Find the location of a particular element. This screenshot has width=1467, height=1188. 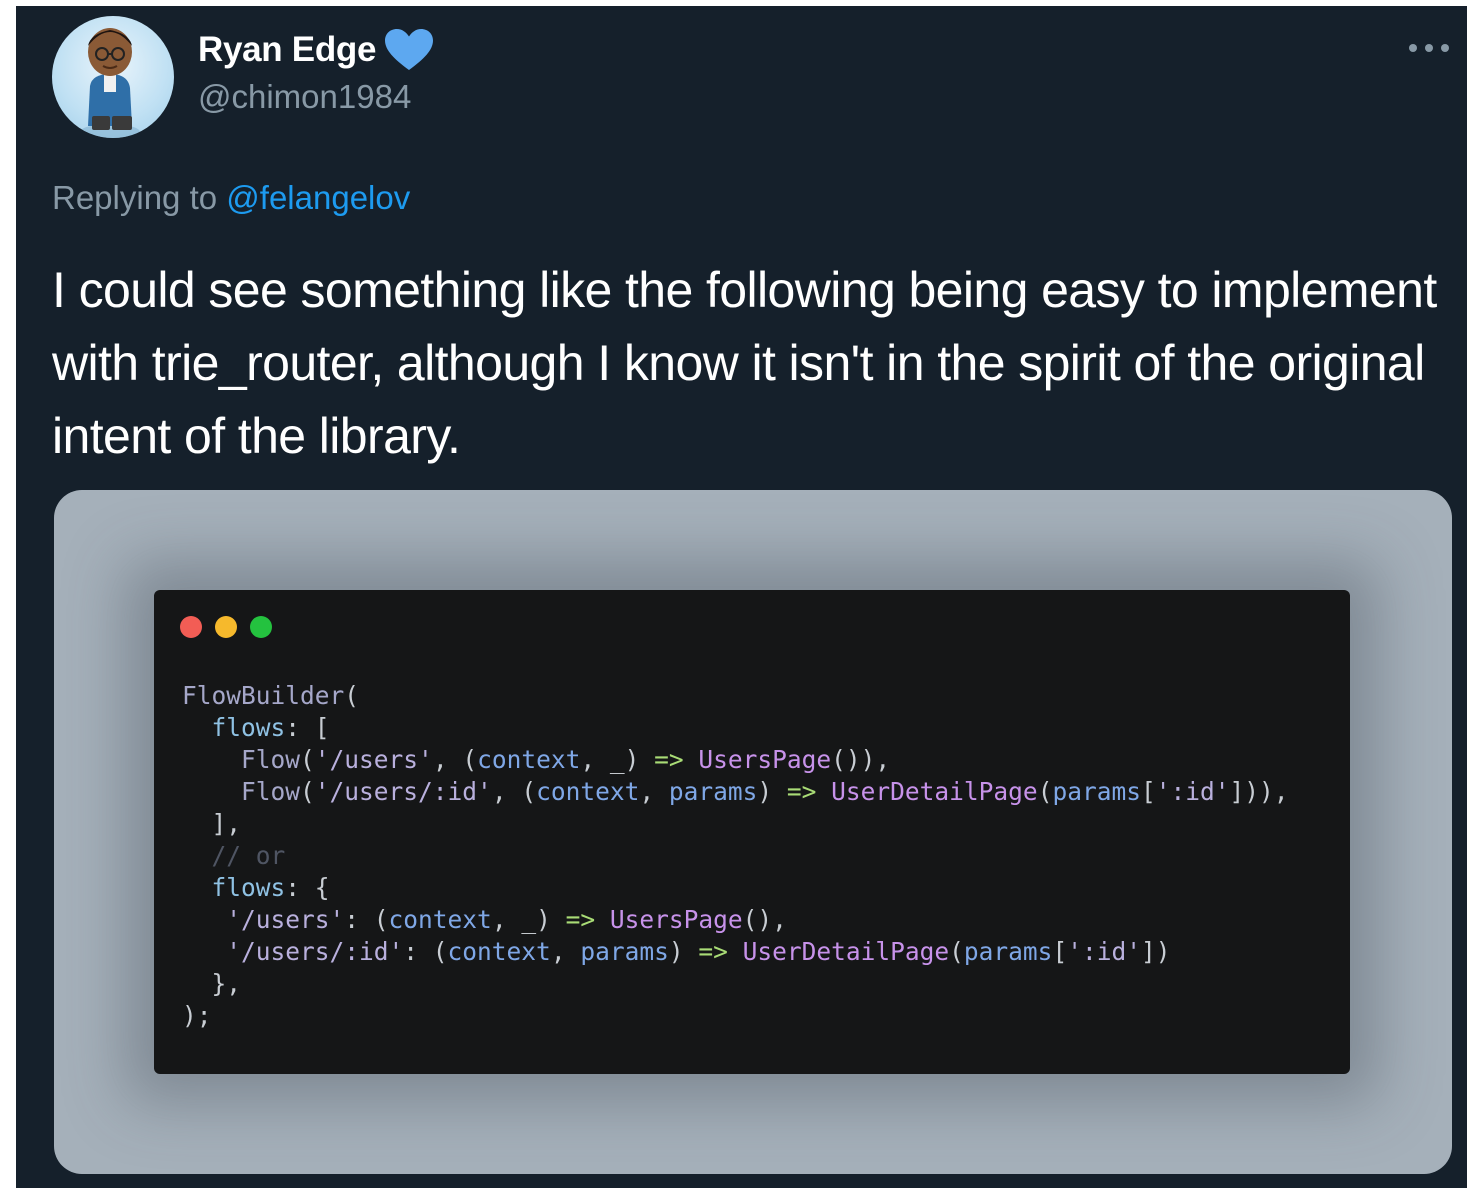

window-controls is located at coordinates (232, 627).